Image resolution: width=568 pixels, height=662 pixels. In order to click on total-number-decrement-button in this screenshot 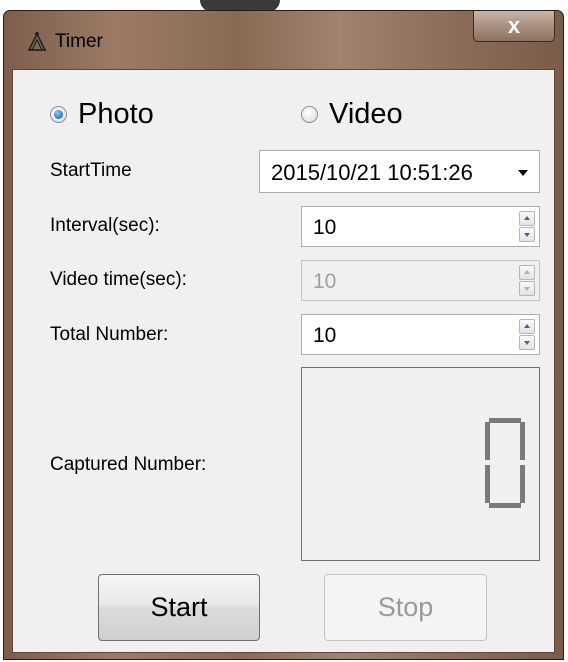, I will do `click(527, 342)`.